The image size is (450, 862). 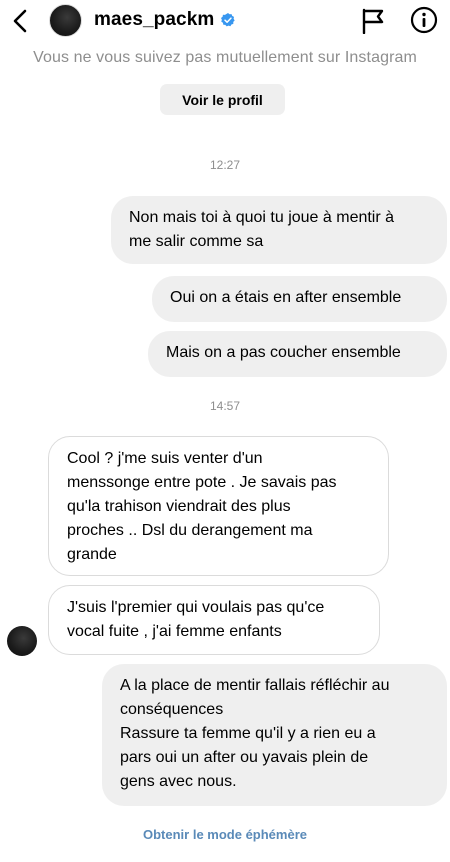 What do you see at coordinates (65, 20) in the screenshot?
I see `avatar` at bounding box center [65, 20].